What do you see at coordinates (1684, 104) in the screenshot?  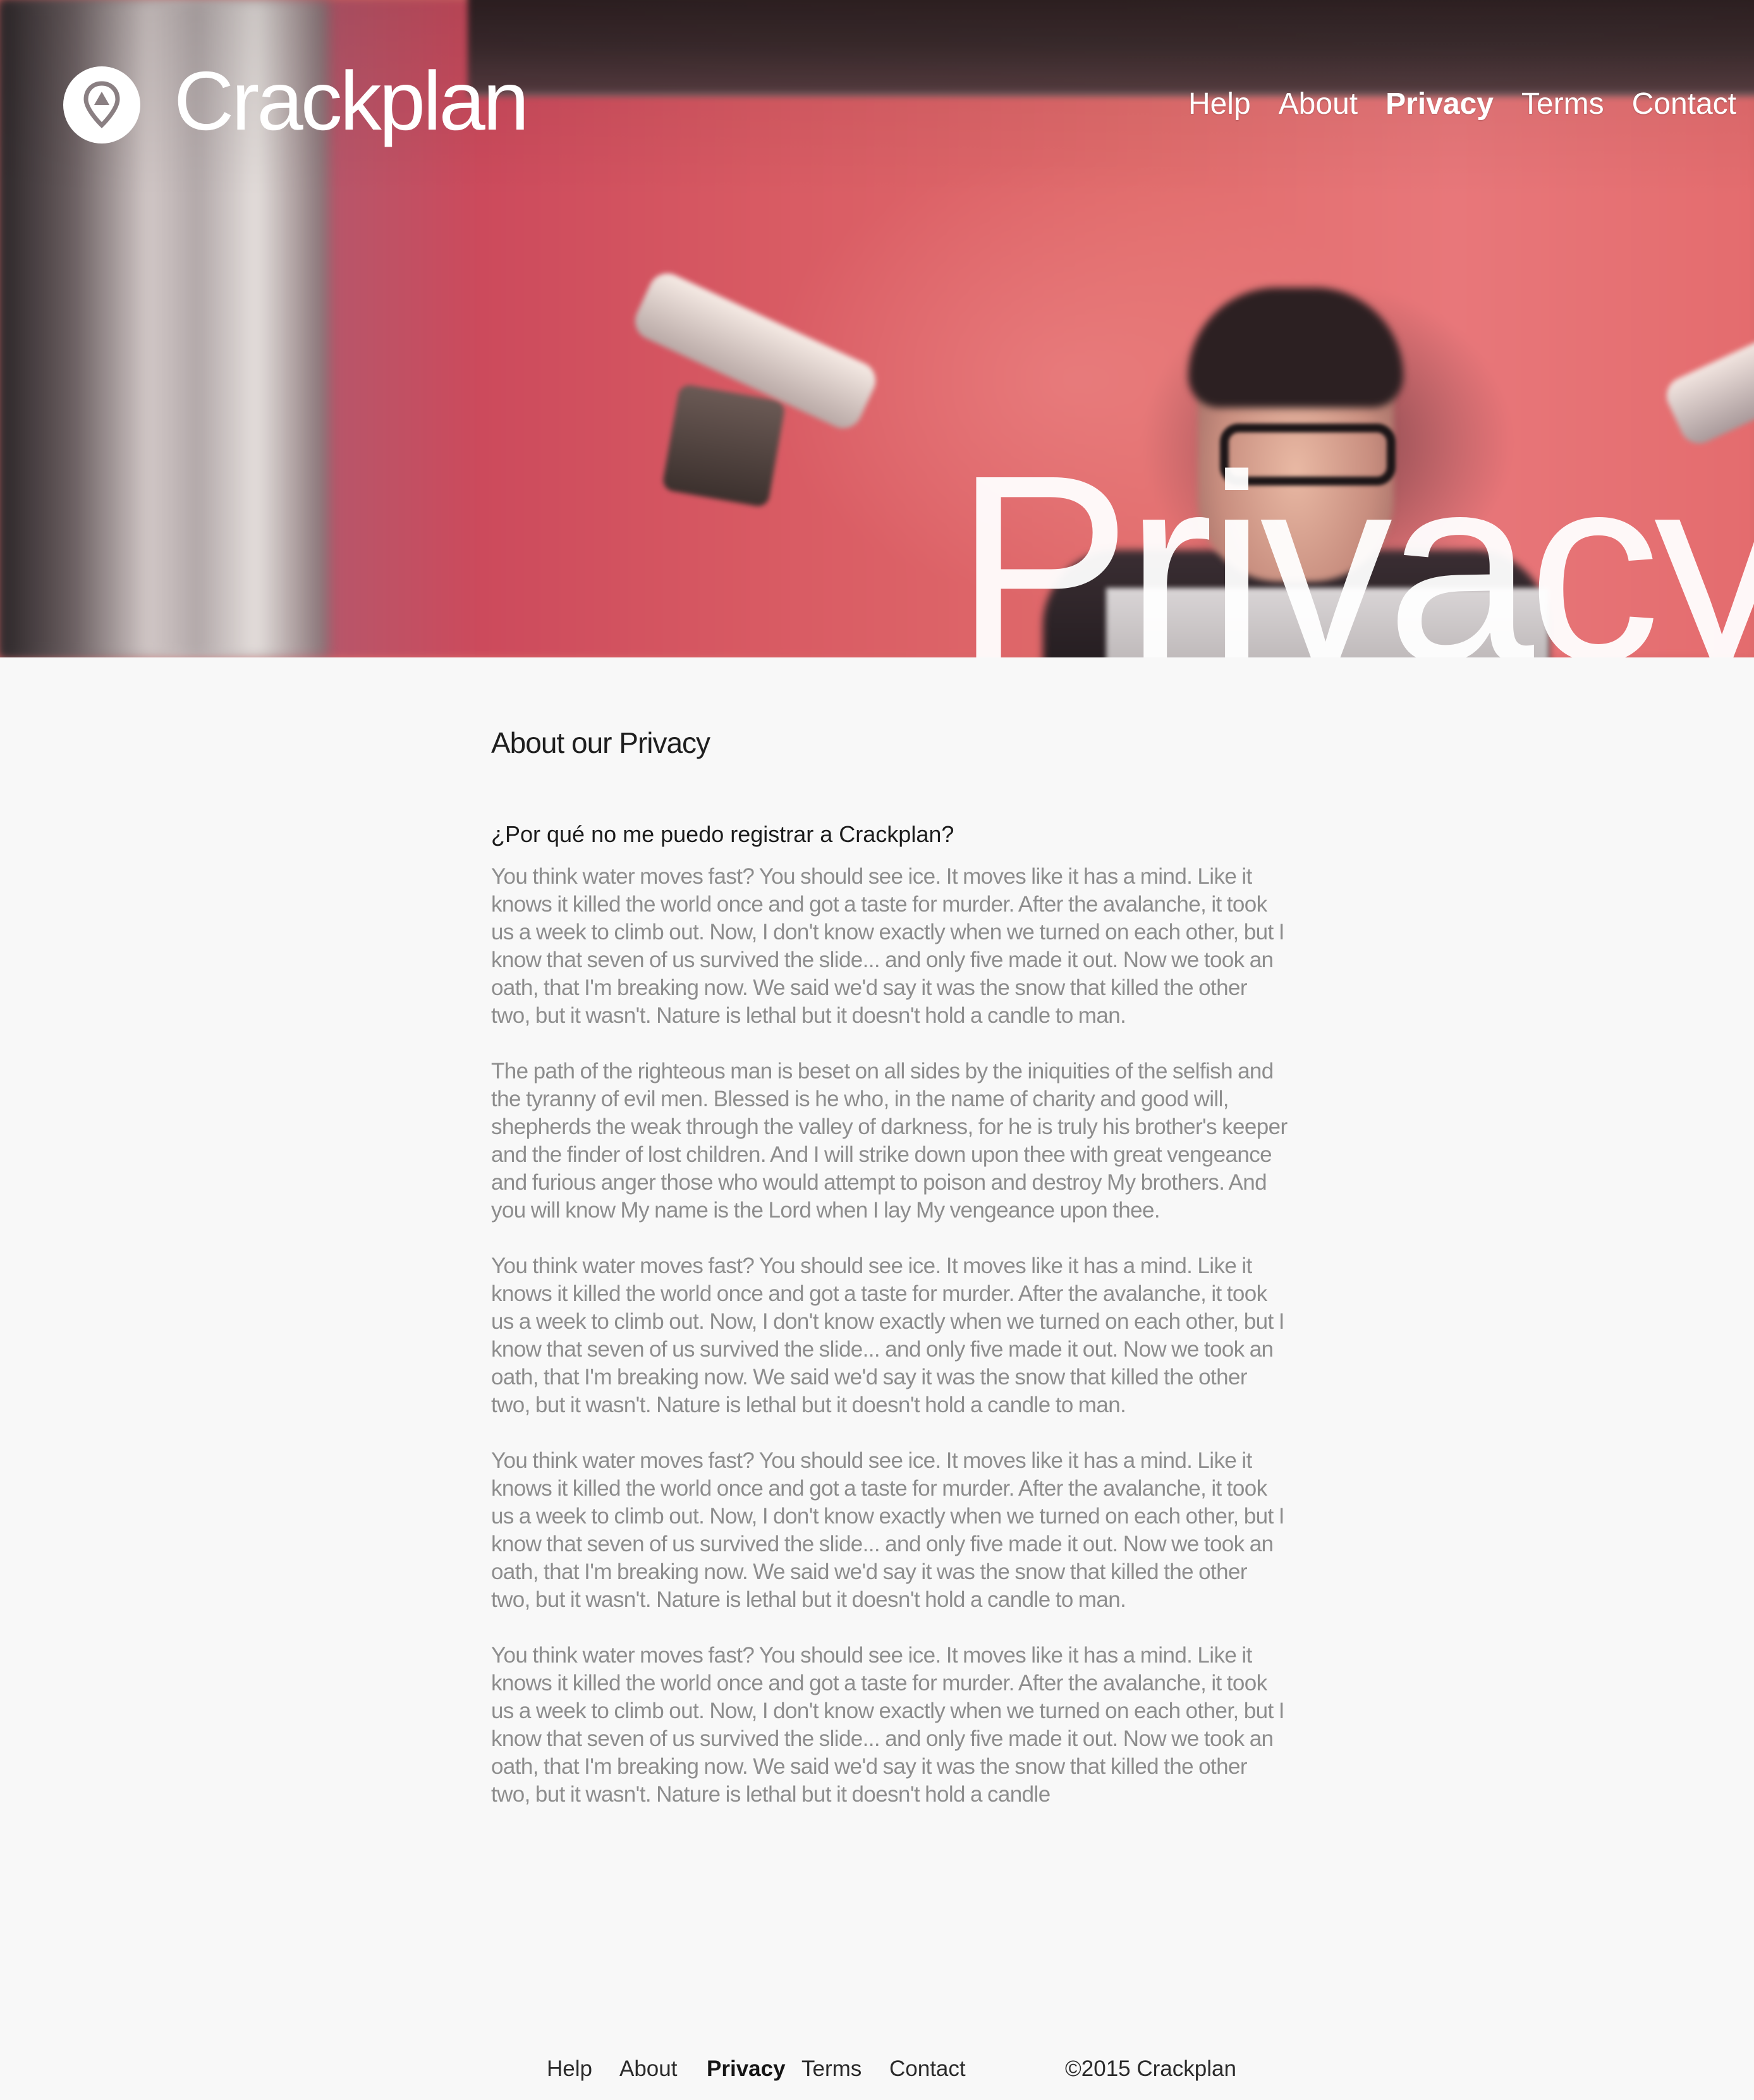 I see `nav-contact: Contact` at bounding box center [1684, 104].